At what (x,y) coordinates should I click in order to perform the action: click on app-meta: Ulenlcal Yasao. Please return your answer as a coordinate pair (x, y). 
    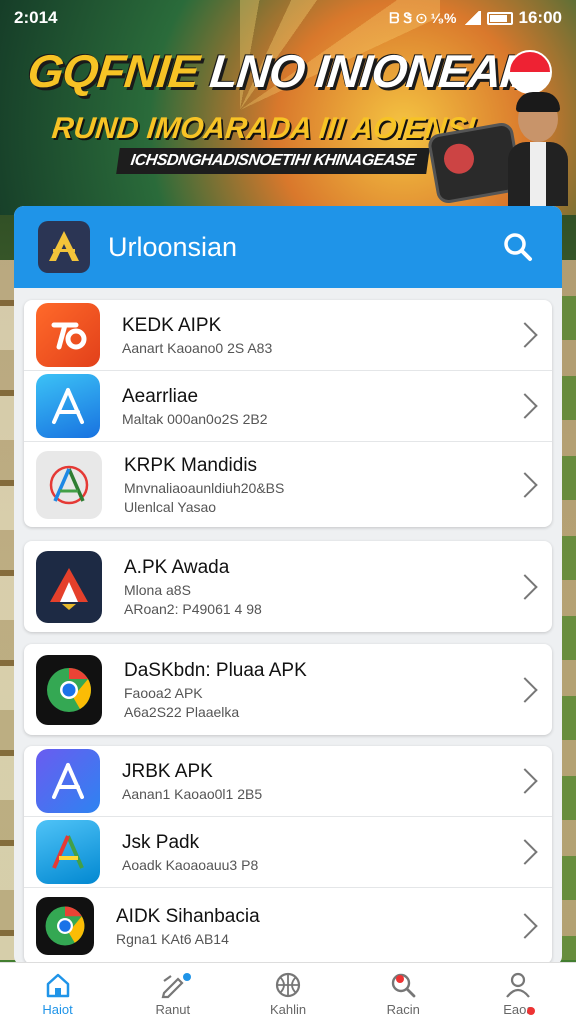
    Looking at the image, I should click on (170, 506).